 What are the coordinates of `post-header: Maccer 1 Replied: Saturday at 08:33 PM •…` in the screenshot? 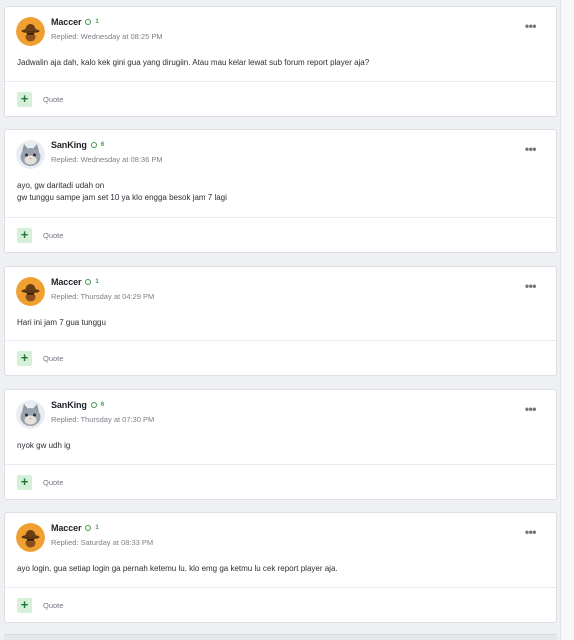 It's located at (280, 537).